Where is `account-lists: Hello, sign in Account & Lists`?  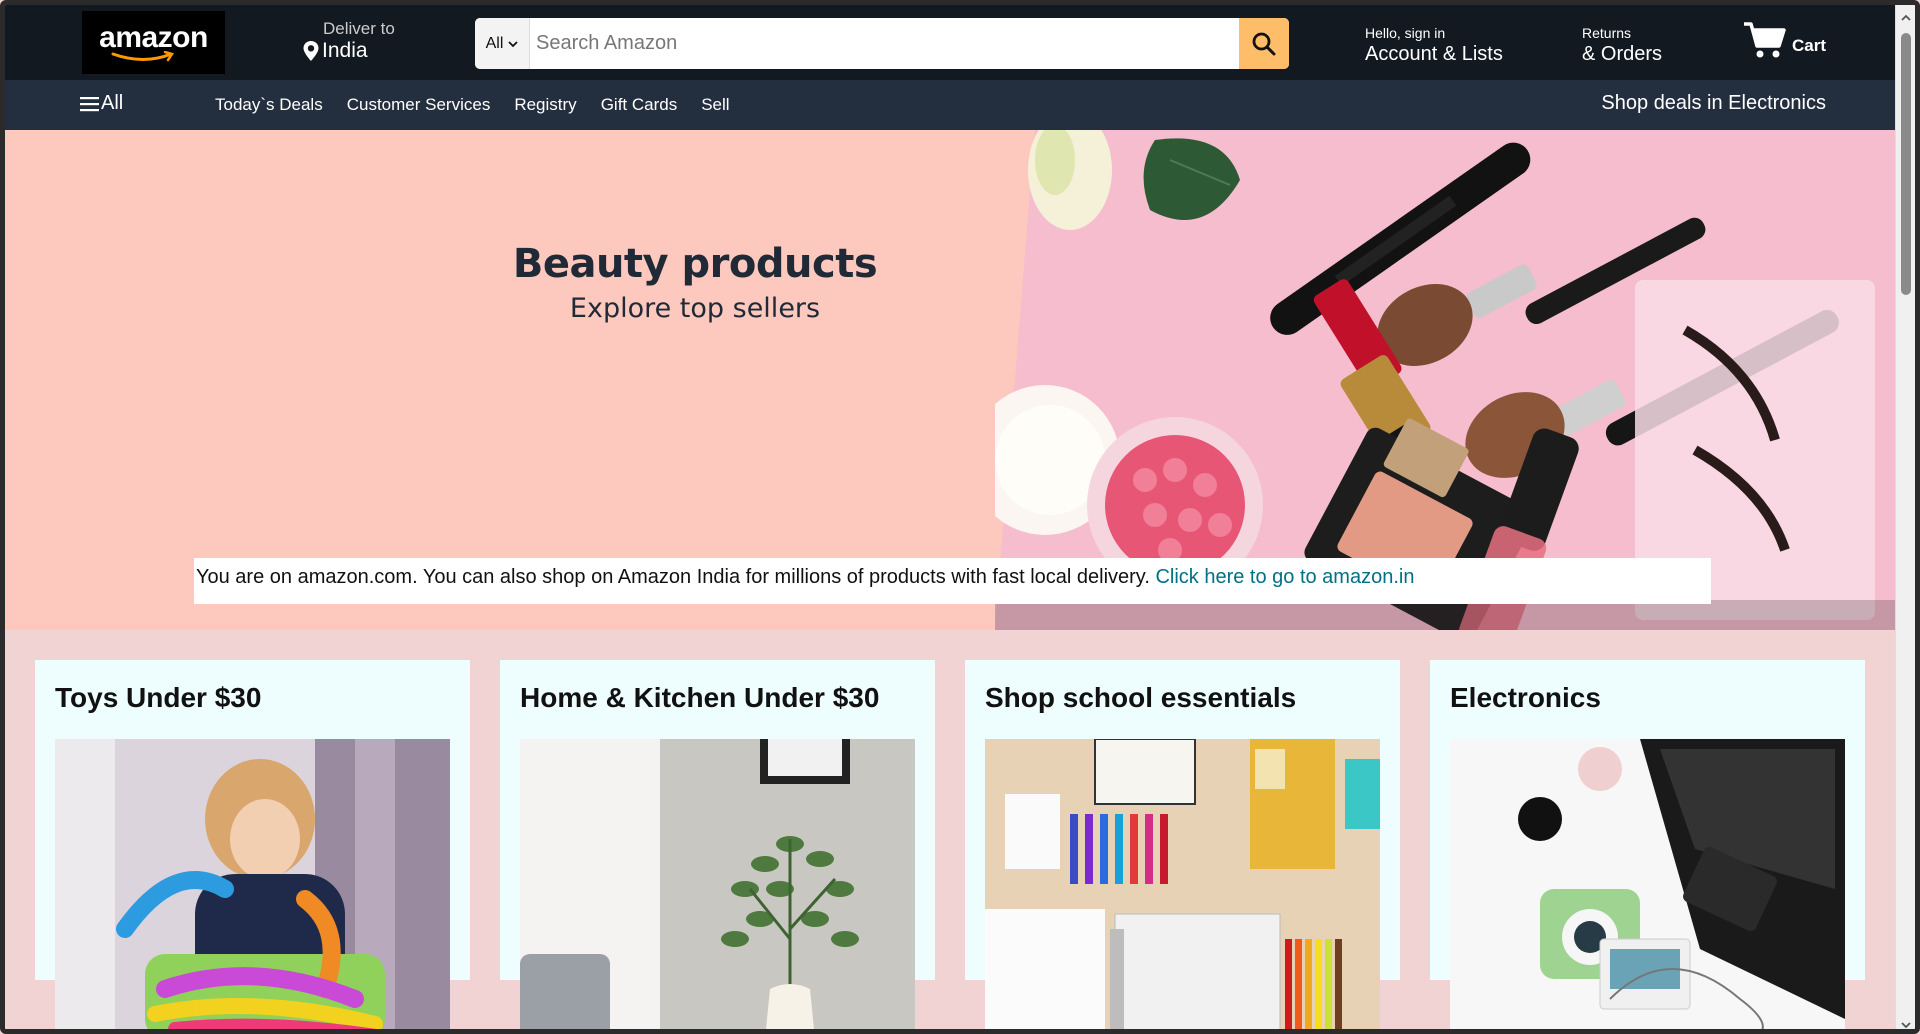 account-lists: Hello, sign in Account & Lists is located at coordinates (1434, 45).